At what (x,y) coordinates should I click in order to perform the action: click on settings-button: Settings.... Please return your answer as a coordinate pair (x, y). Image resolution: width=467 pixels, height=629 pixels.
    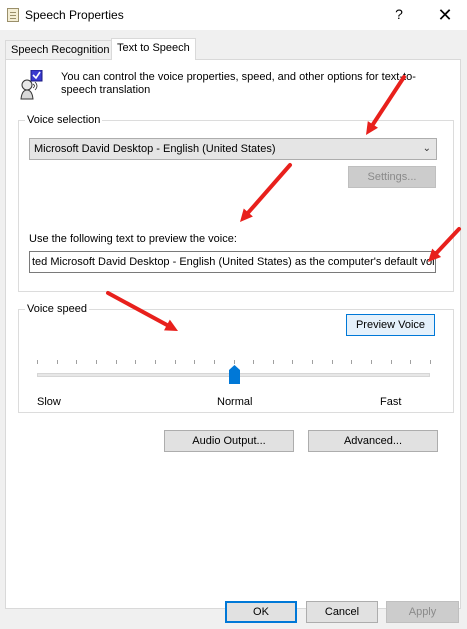
    Looking at the image, I should click on (392, 177).